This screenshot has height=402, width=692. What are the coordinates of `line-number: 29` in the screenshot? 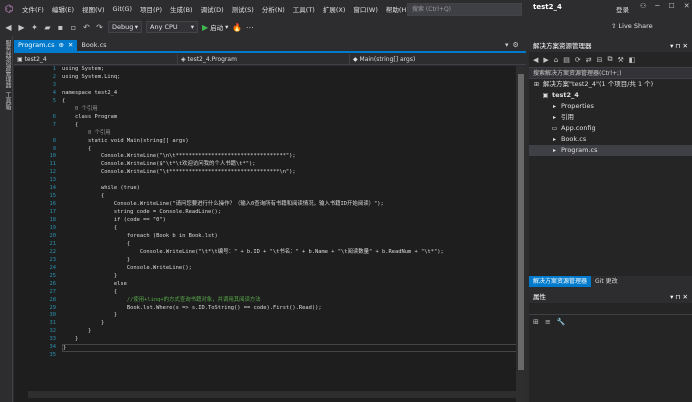 It's located at (53, 307).